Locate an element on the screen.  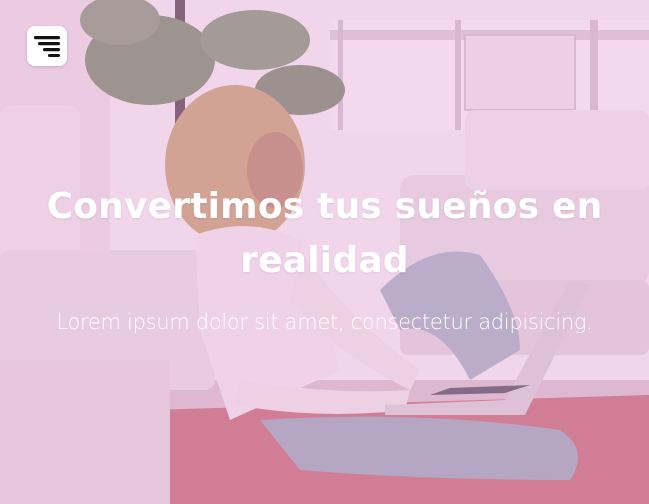
hamburger-menu-icon is located at coordinates (47, 46).